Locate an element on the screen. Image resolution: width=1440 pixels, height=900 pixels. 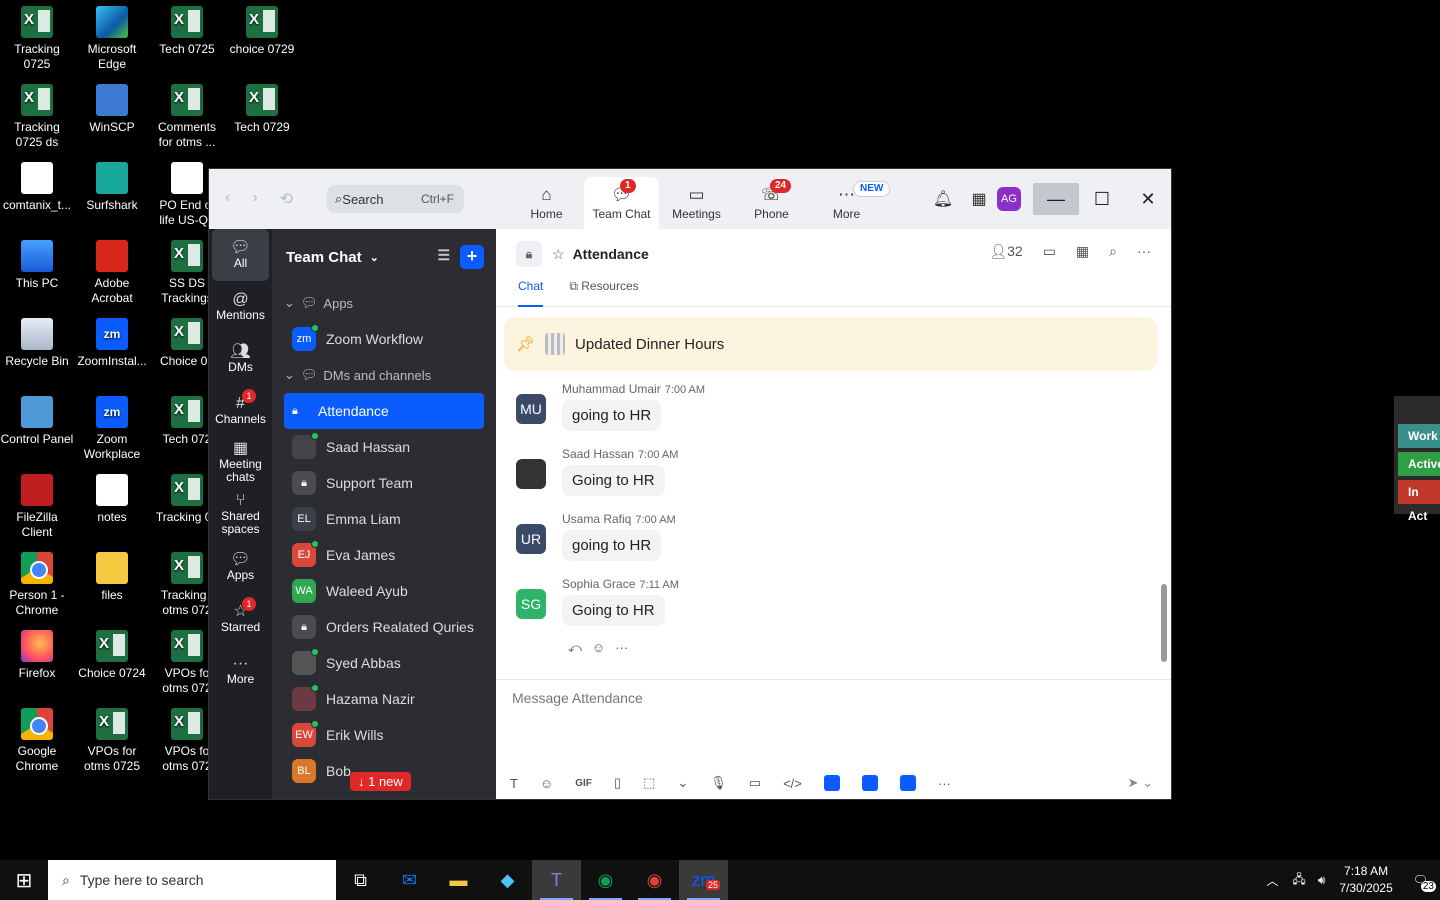
network-icon: 🖧︎ is located at coordinates (1298, 880).